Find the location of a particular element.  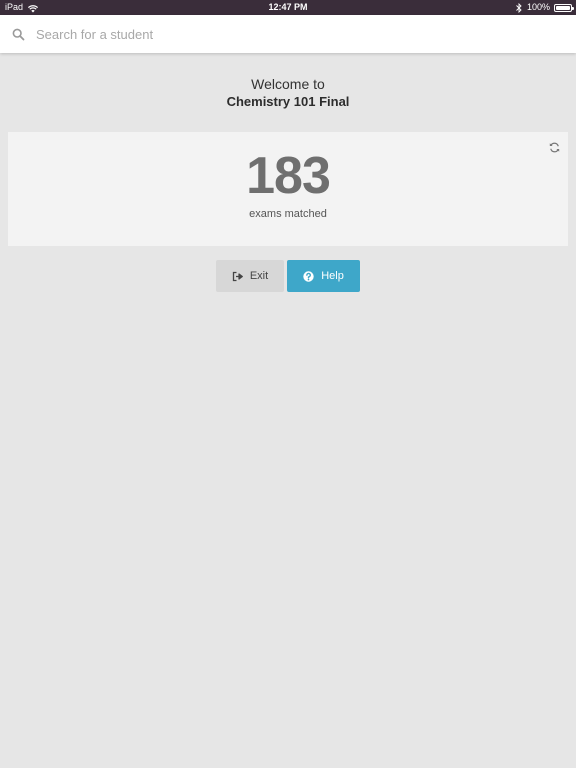

welcome-header: Welcome to Chemistry 101 Final is located at coordinates (288, 92).